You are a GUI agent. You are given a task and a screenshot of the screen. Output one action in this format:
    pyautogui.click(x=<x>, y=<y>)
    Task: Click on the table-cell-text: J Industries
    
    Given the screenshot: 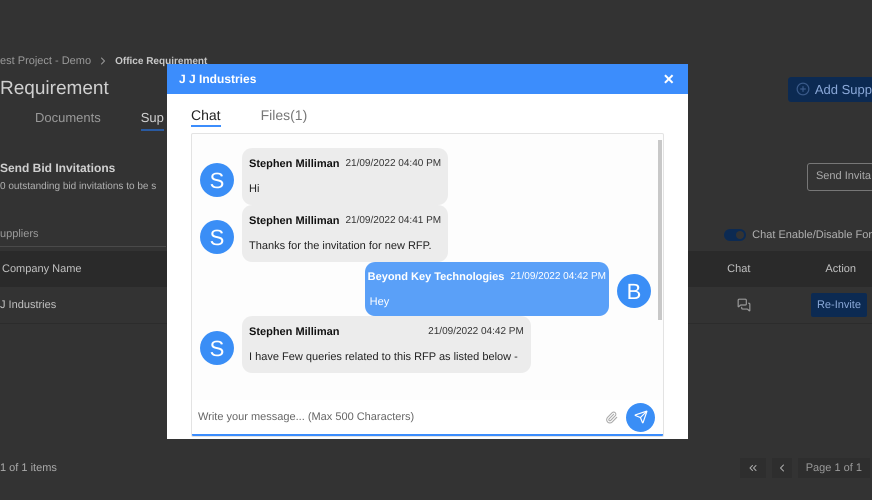 What is the action you would take?
    pyautogui.click(x=28, y=305)
    